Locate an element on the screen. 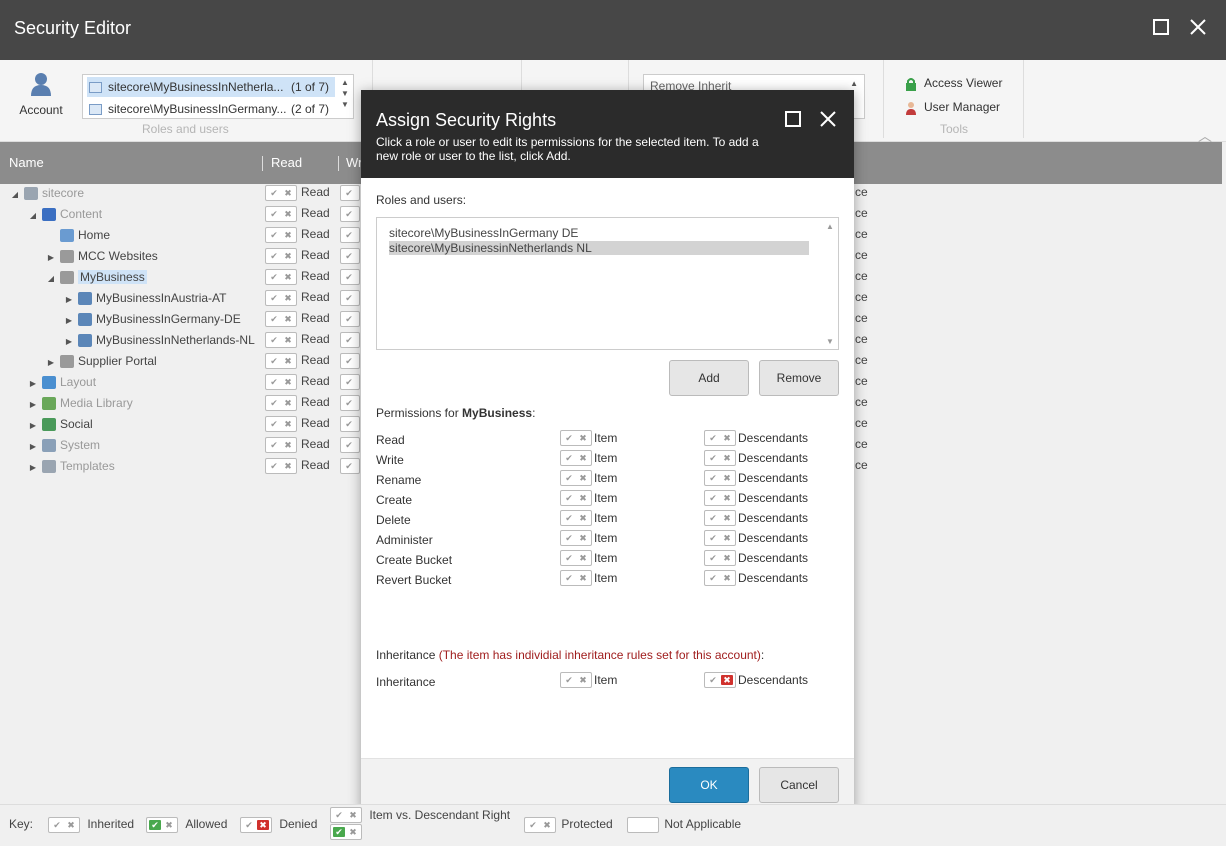 The image size is (1226, 846). maximize-button is located at coordinates (1161, 29).